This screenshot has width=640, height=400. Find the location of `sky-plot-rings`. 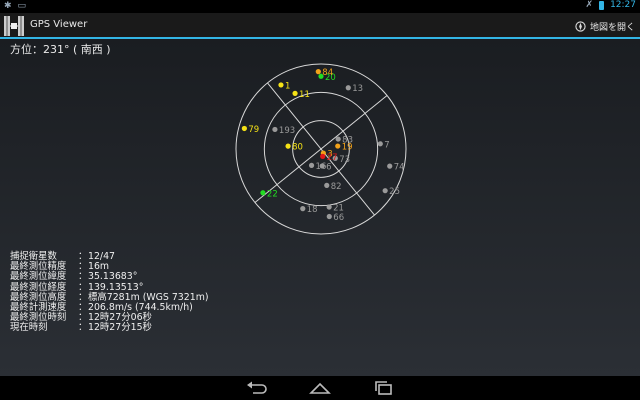

sky-plot-rings is located at coordinates (321, 149).